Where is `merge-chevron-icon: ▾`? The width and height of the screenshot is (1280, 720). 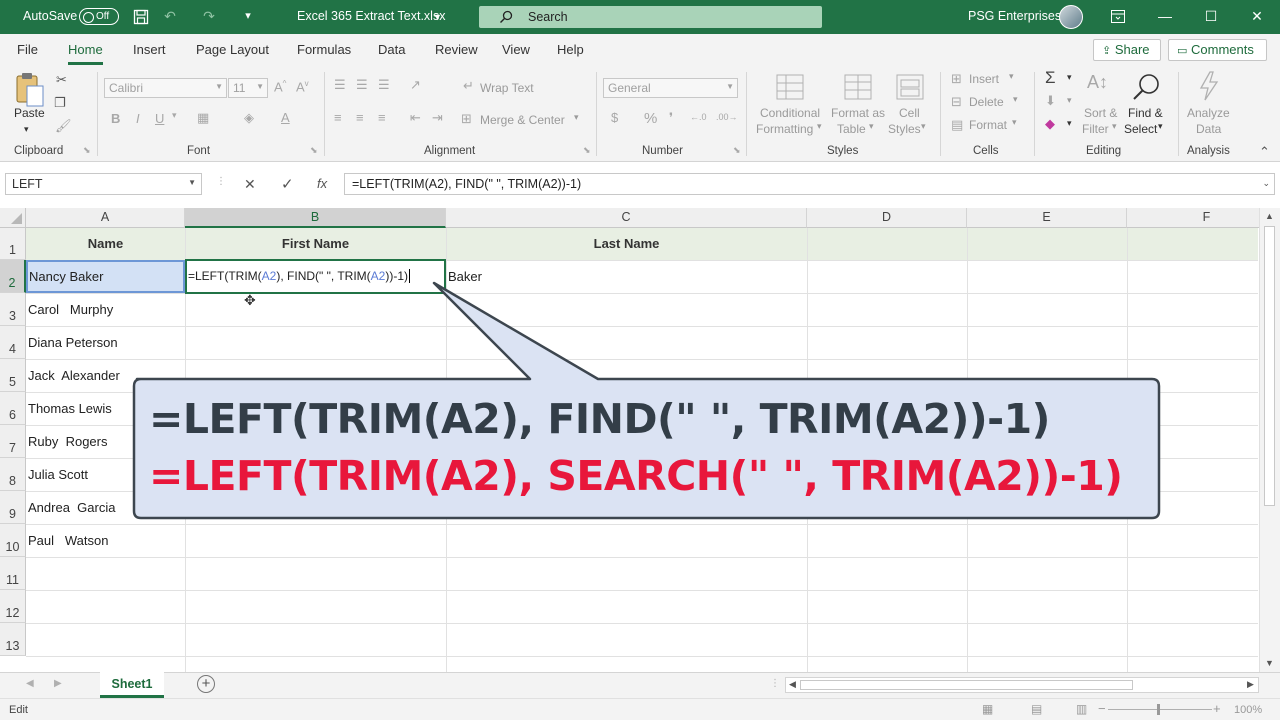
merge-chevron-icon: ▾ is located at coordinates (576, 117).